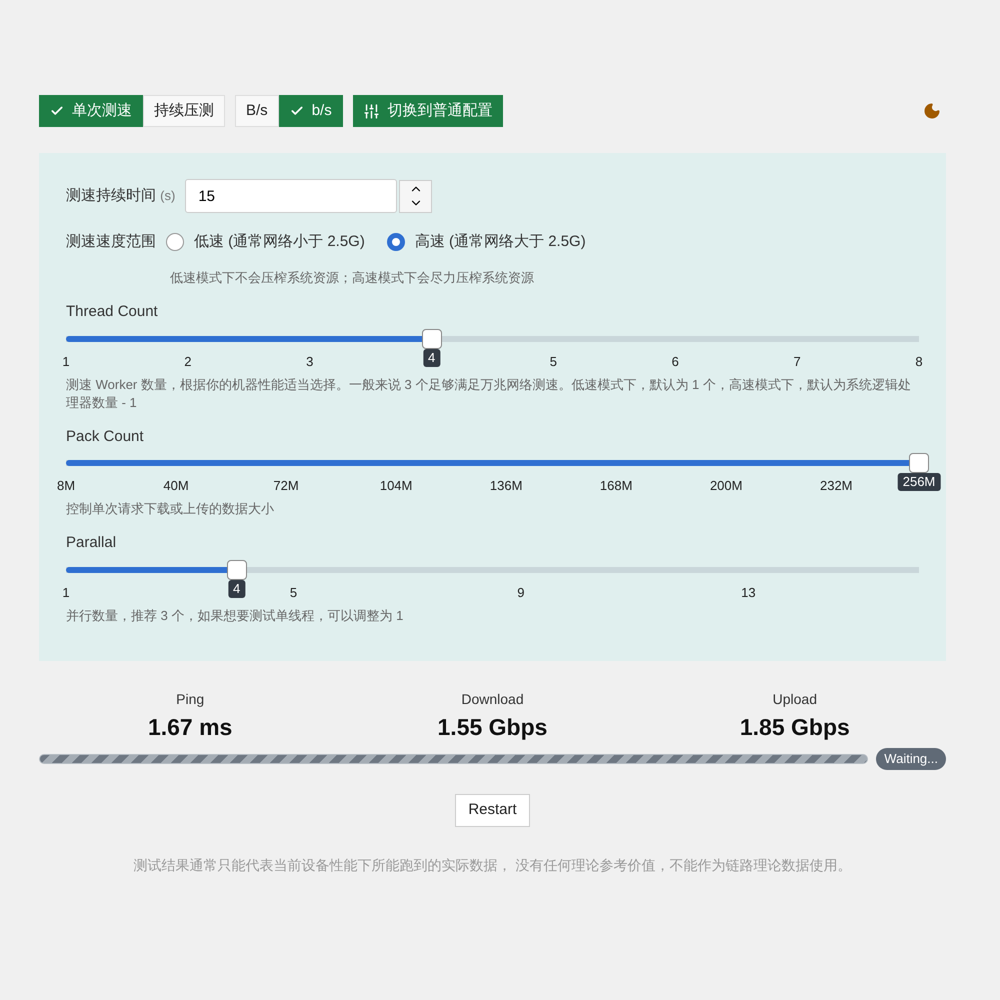 The width and height of the screenshot is (1000, 1000). Describe the element at coordinates (176, 486) in the screenshot. I see `tick-label: 40M` at that location.